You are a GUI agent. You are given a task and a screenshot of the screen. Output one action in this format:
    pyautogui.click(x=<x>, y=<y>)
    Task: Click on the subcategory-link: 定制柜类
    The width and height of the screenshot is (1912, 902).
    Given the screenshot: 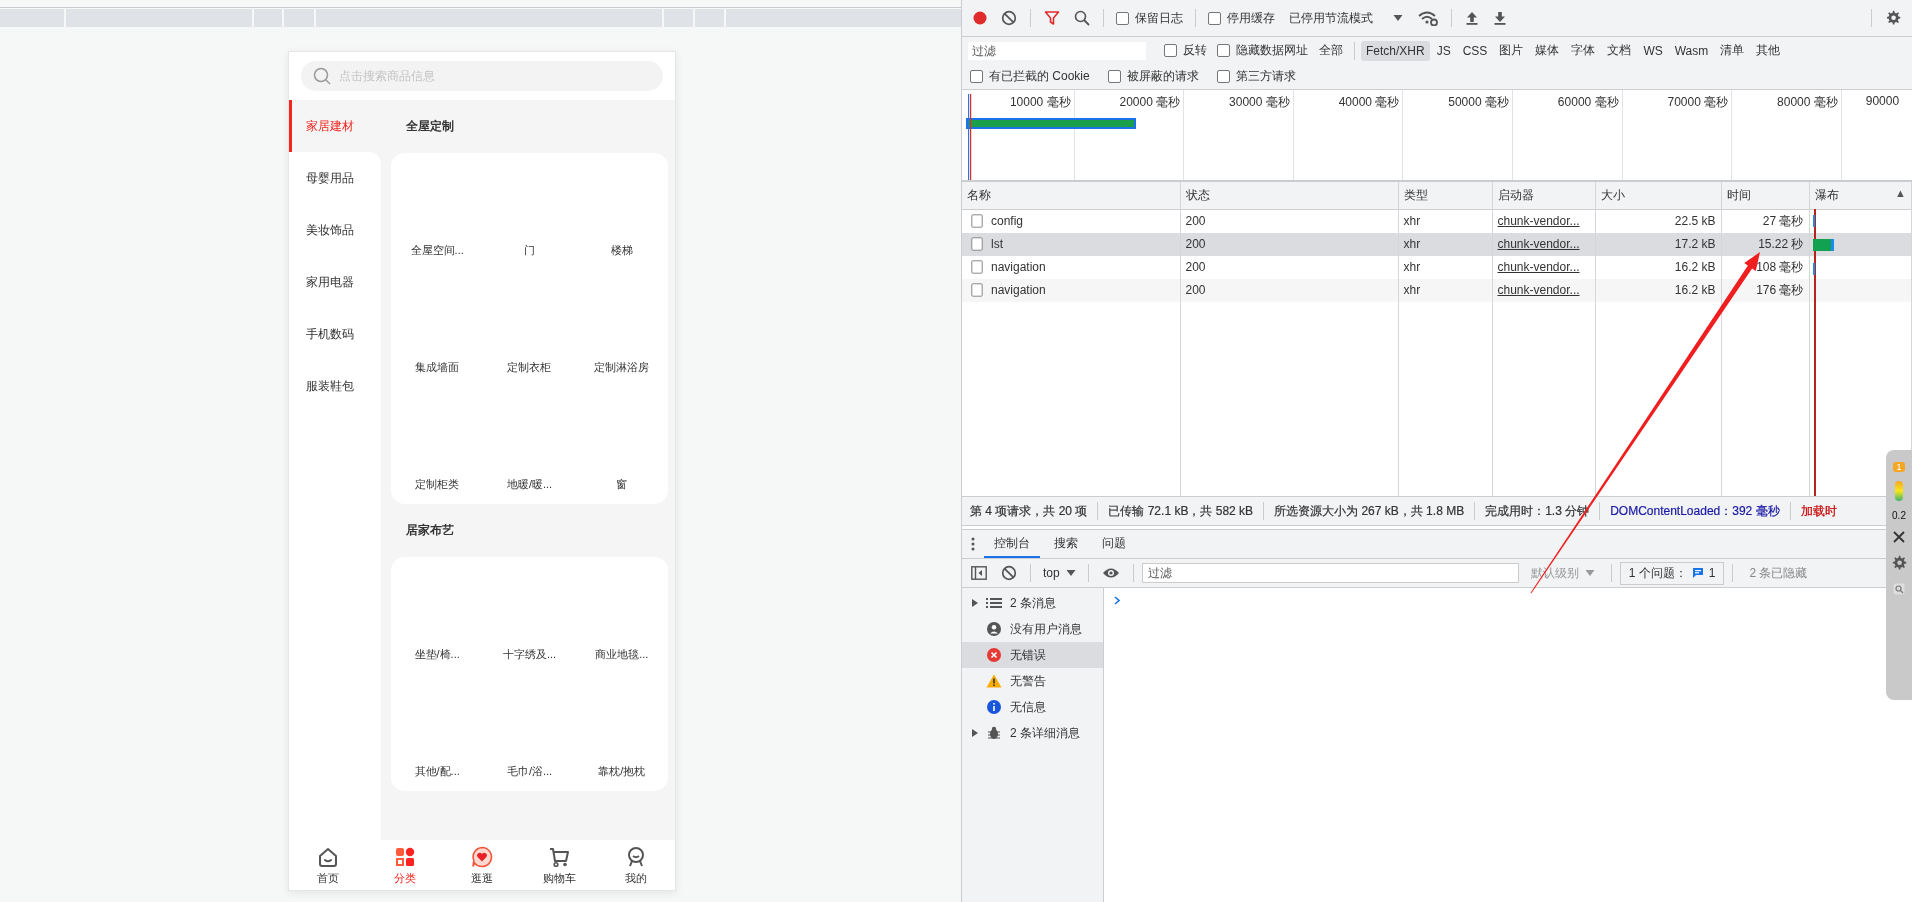 What is the action you would take?
    pyautogui.click(x=437, y=484)
    